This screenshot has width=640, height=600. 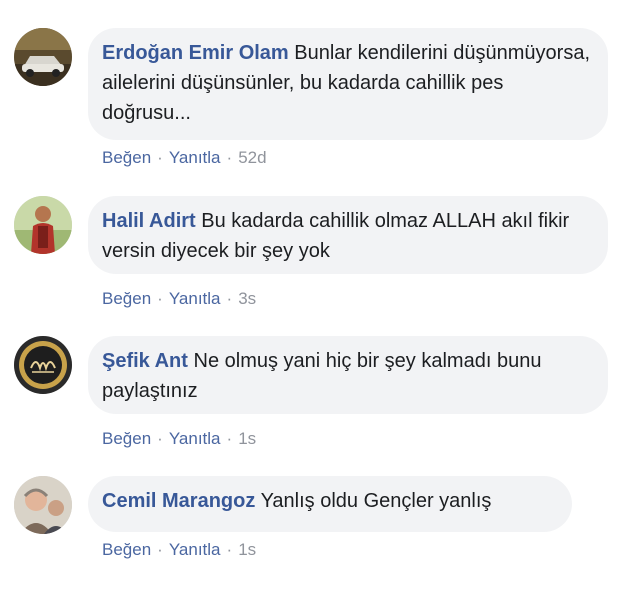 I want to click on comment-author: Şefik Ant, so click(x=145, y=361).